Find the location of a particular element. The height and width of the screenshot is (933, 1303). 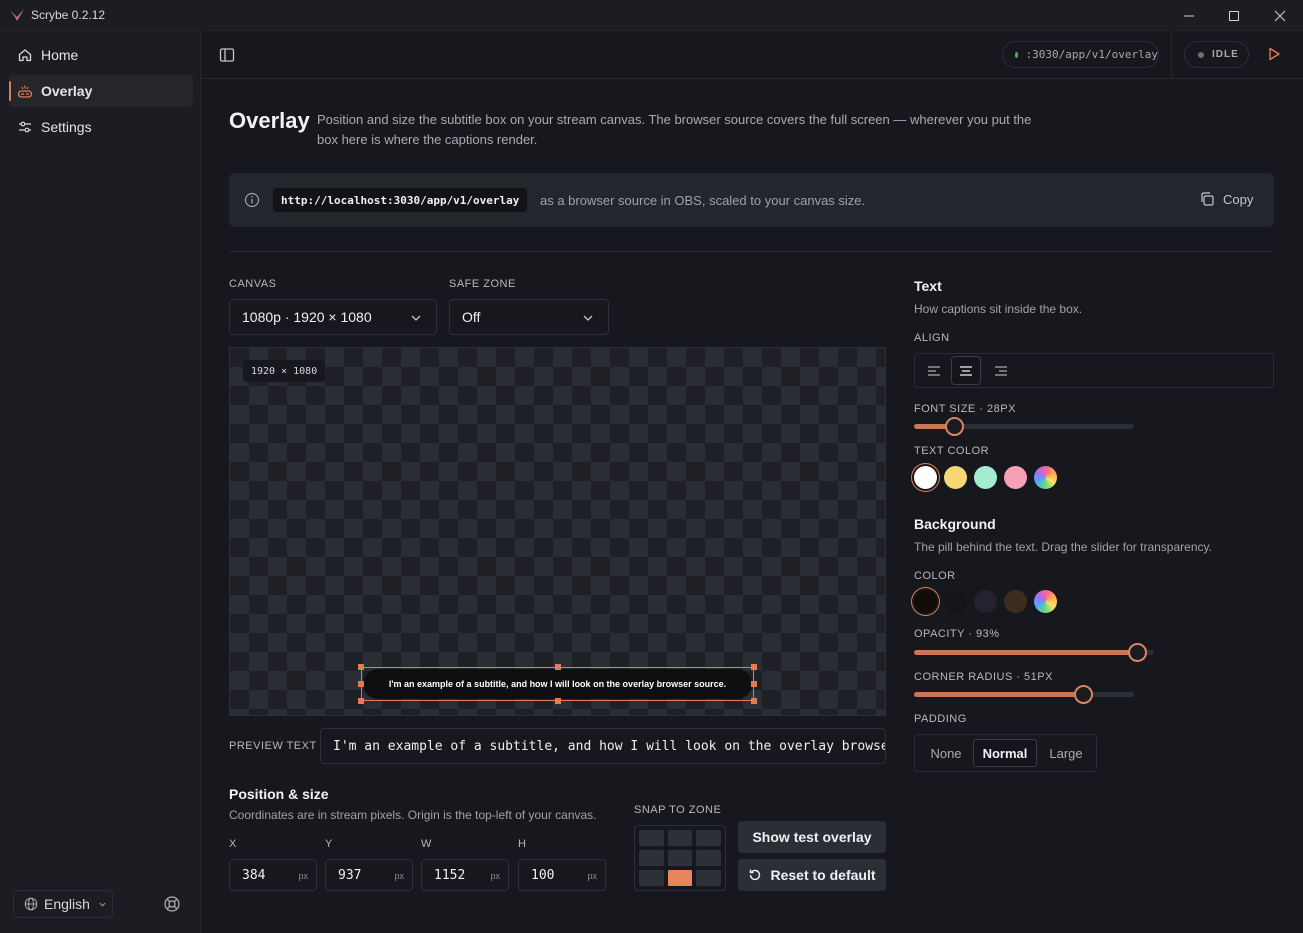

close-button is located at coordinates (1280, 15).